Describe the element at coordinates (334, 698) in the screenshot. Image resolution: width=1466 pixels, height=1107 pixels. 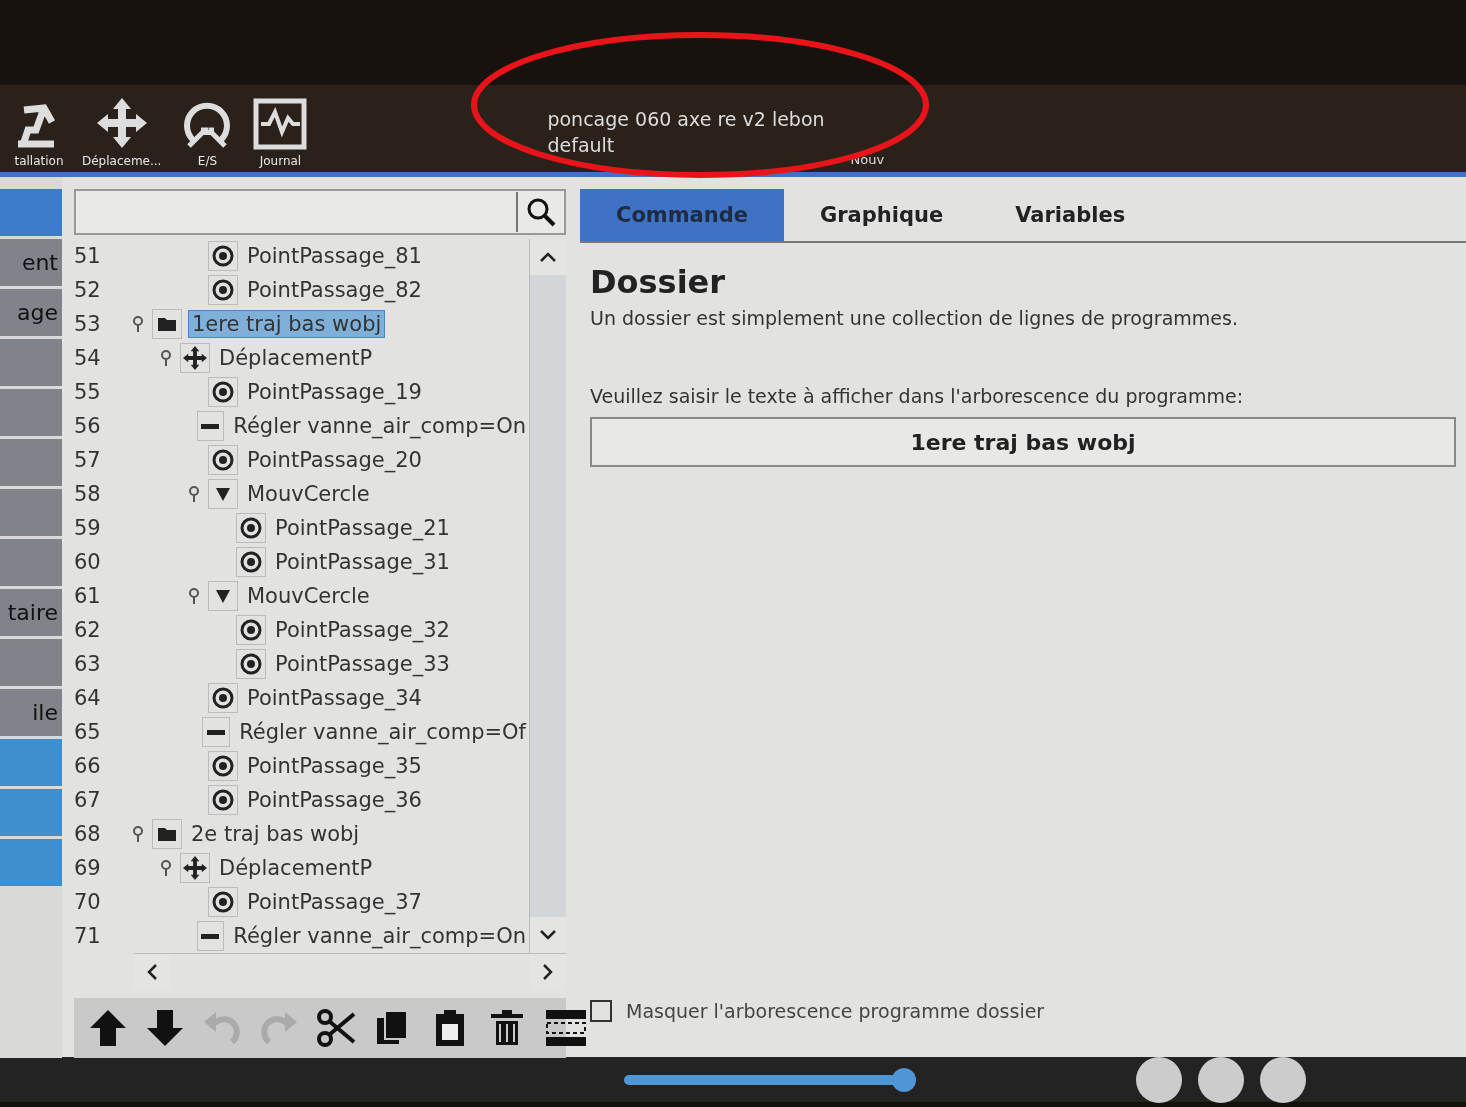
I see `tree-node: PointPassage_34` at that location.